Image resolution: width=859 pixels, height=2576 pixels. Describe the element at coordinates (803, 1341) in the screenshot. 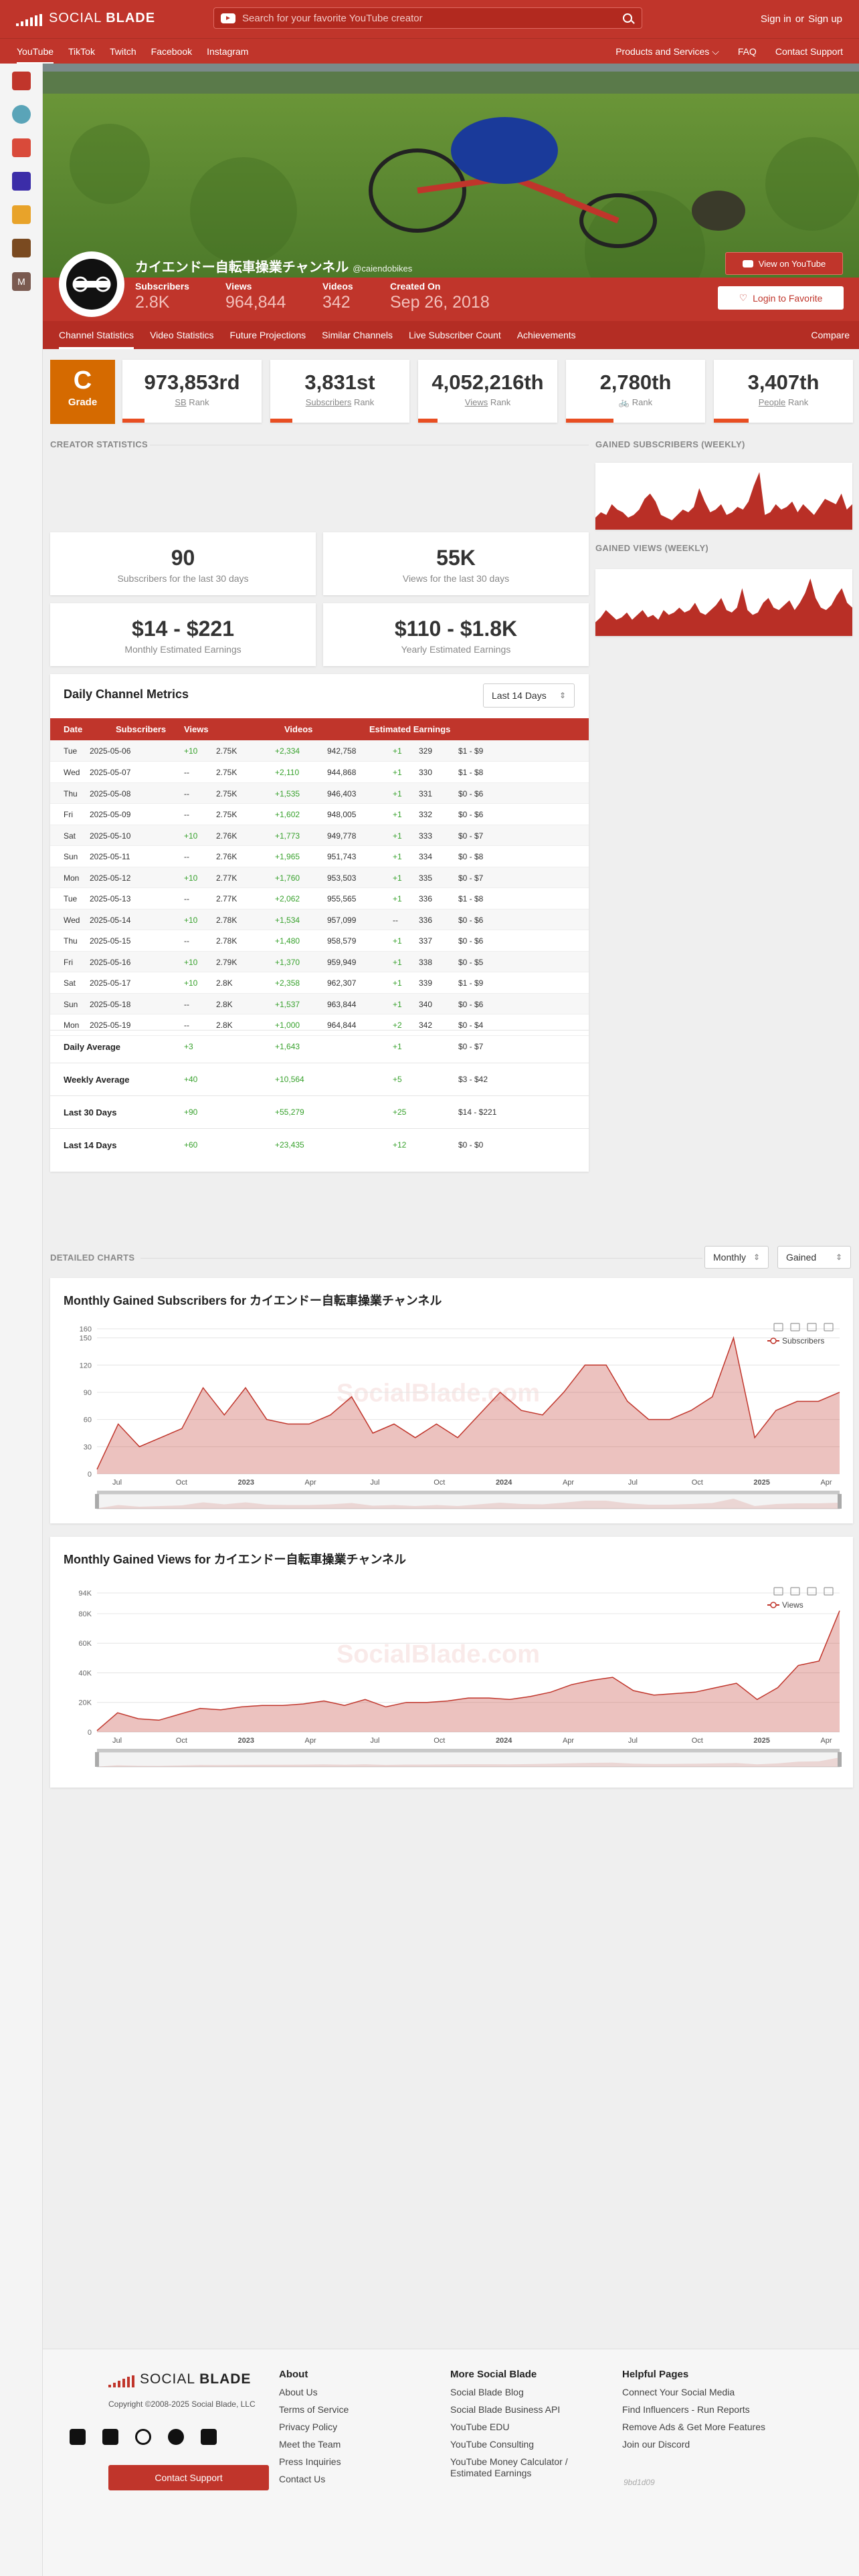

I see `legend-label: Subscribers` at that location.